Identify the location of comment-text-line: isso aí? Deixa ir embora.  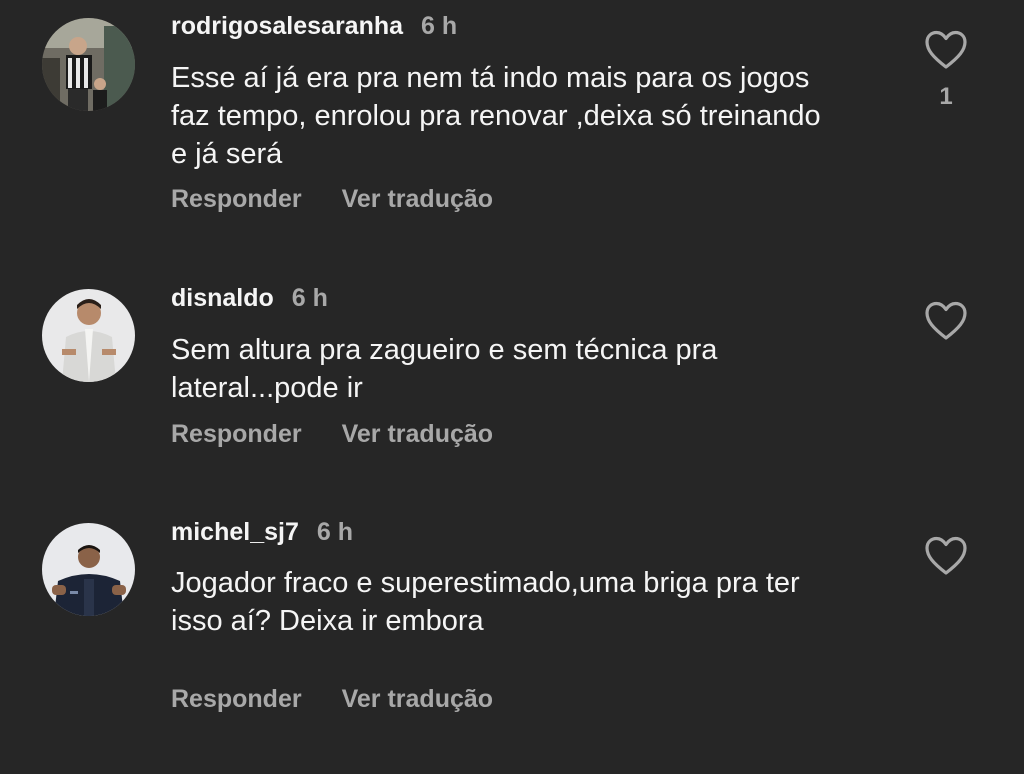
(327, 621).